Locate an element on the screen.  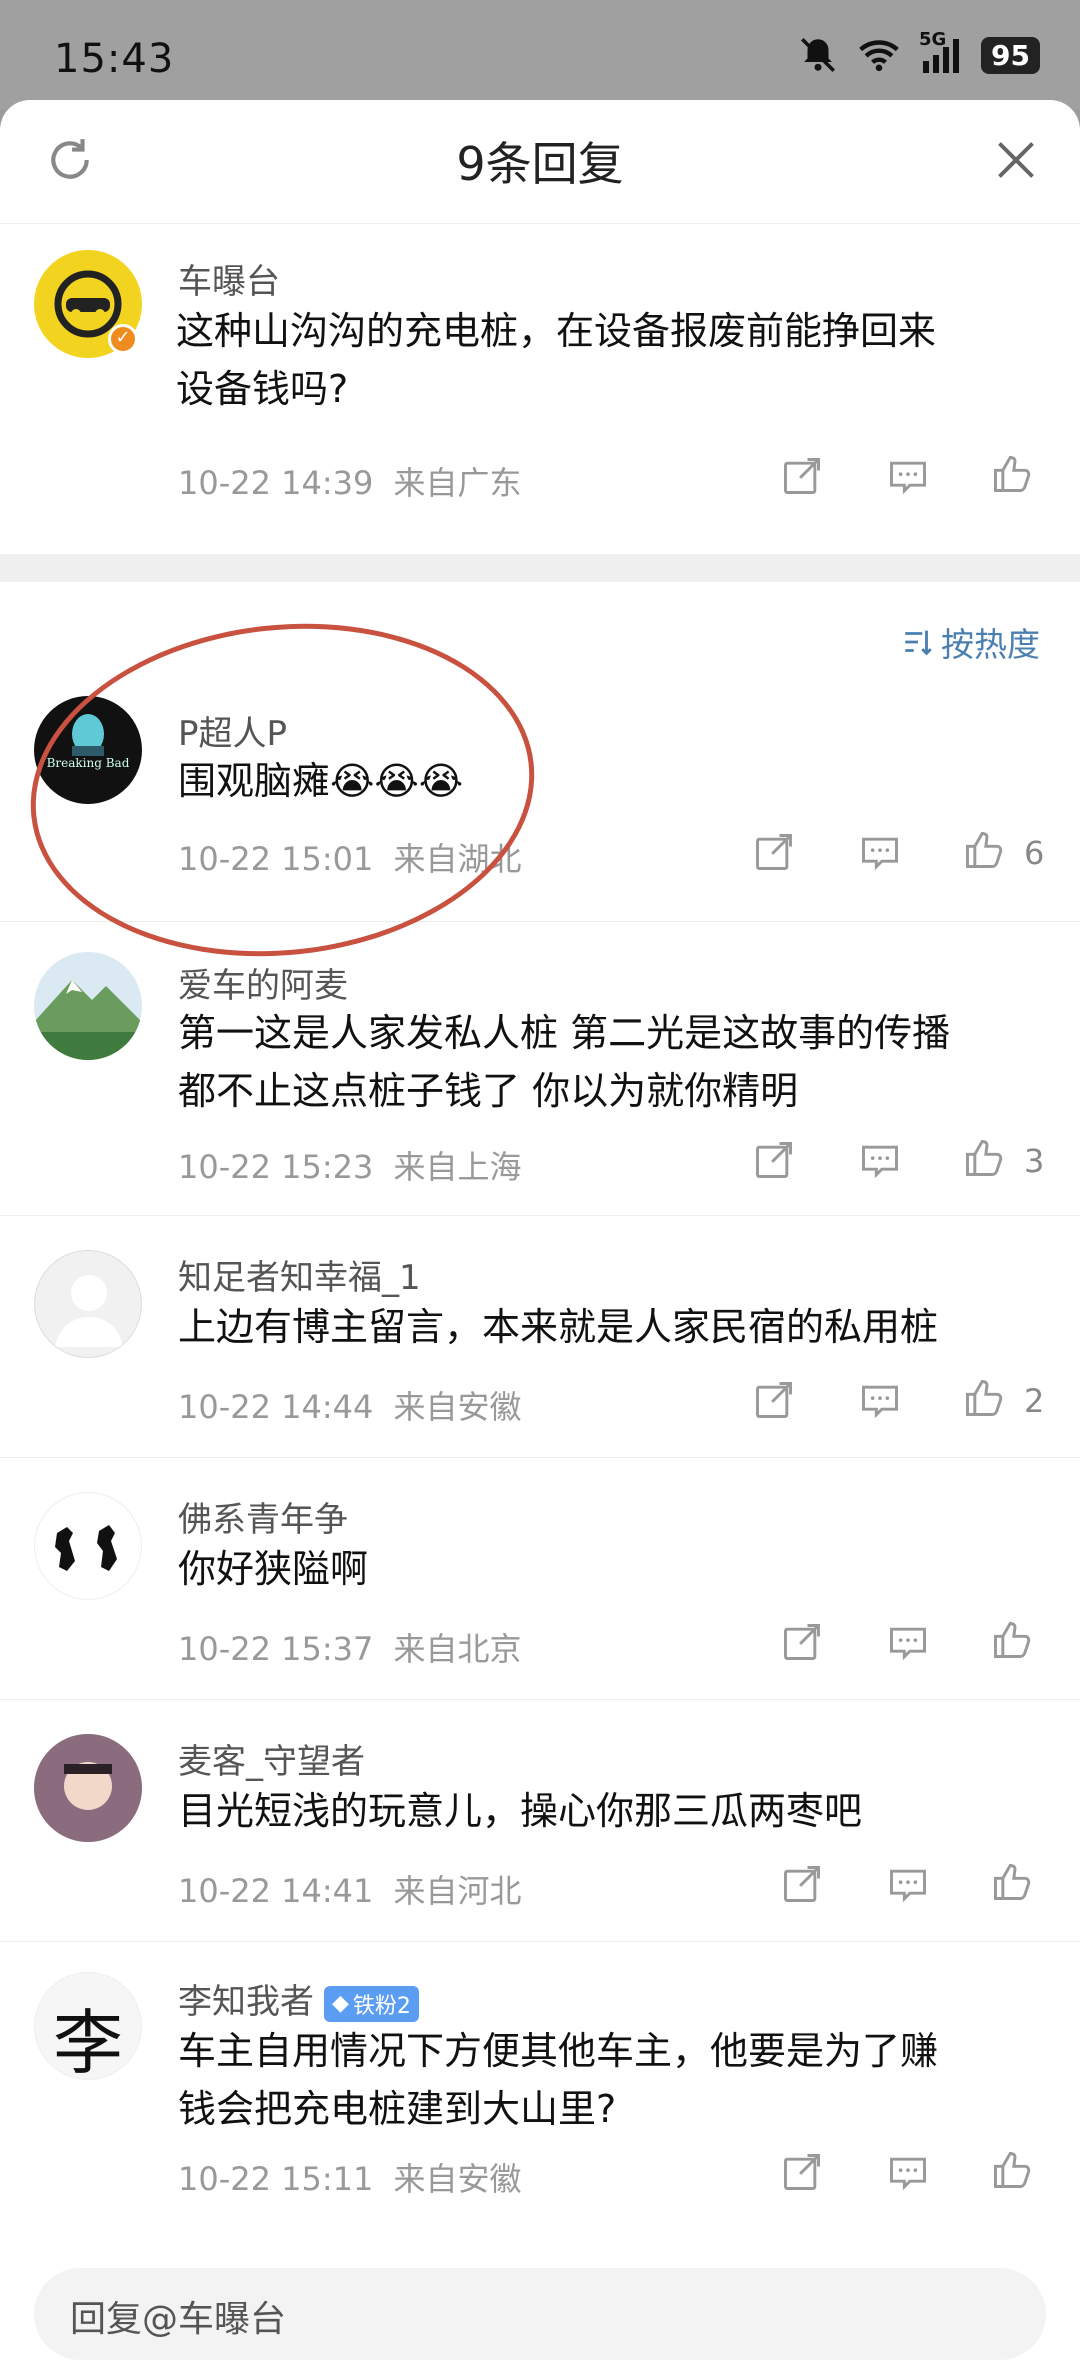
page-title: 9条回复 is located at coordinates (540, 164).